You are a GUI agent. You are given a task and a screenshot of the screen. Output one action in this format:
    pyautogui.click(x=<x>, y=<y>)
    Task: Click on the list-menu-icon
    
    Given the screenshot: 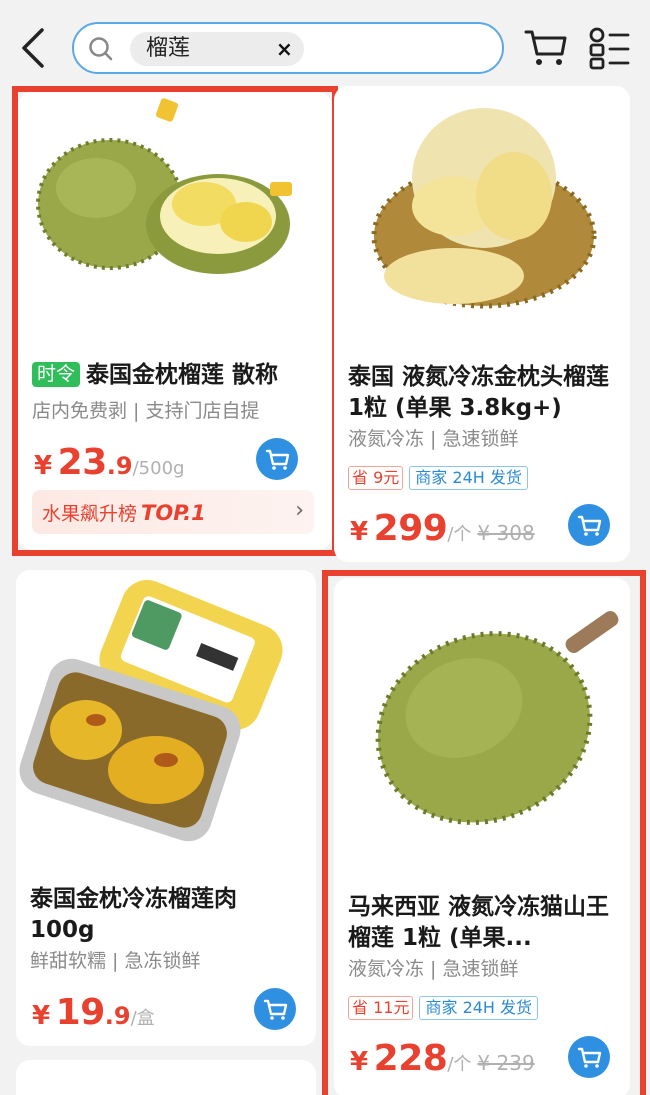 What is the action you would take?
    pyautogui.click(x=610, y=48)
    